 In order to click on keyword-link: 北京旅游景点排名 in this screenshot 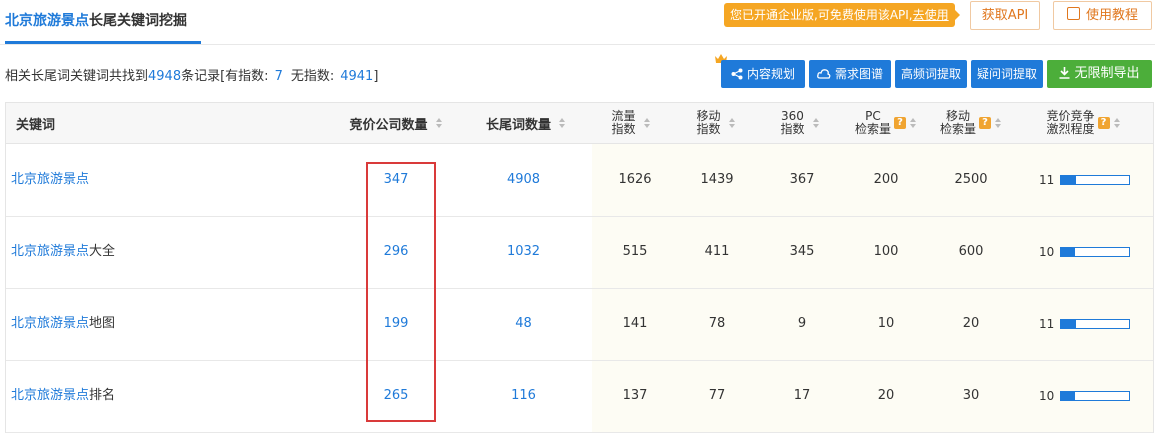, I will do `click(63, 396)`.